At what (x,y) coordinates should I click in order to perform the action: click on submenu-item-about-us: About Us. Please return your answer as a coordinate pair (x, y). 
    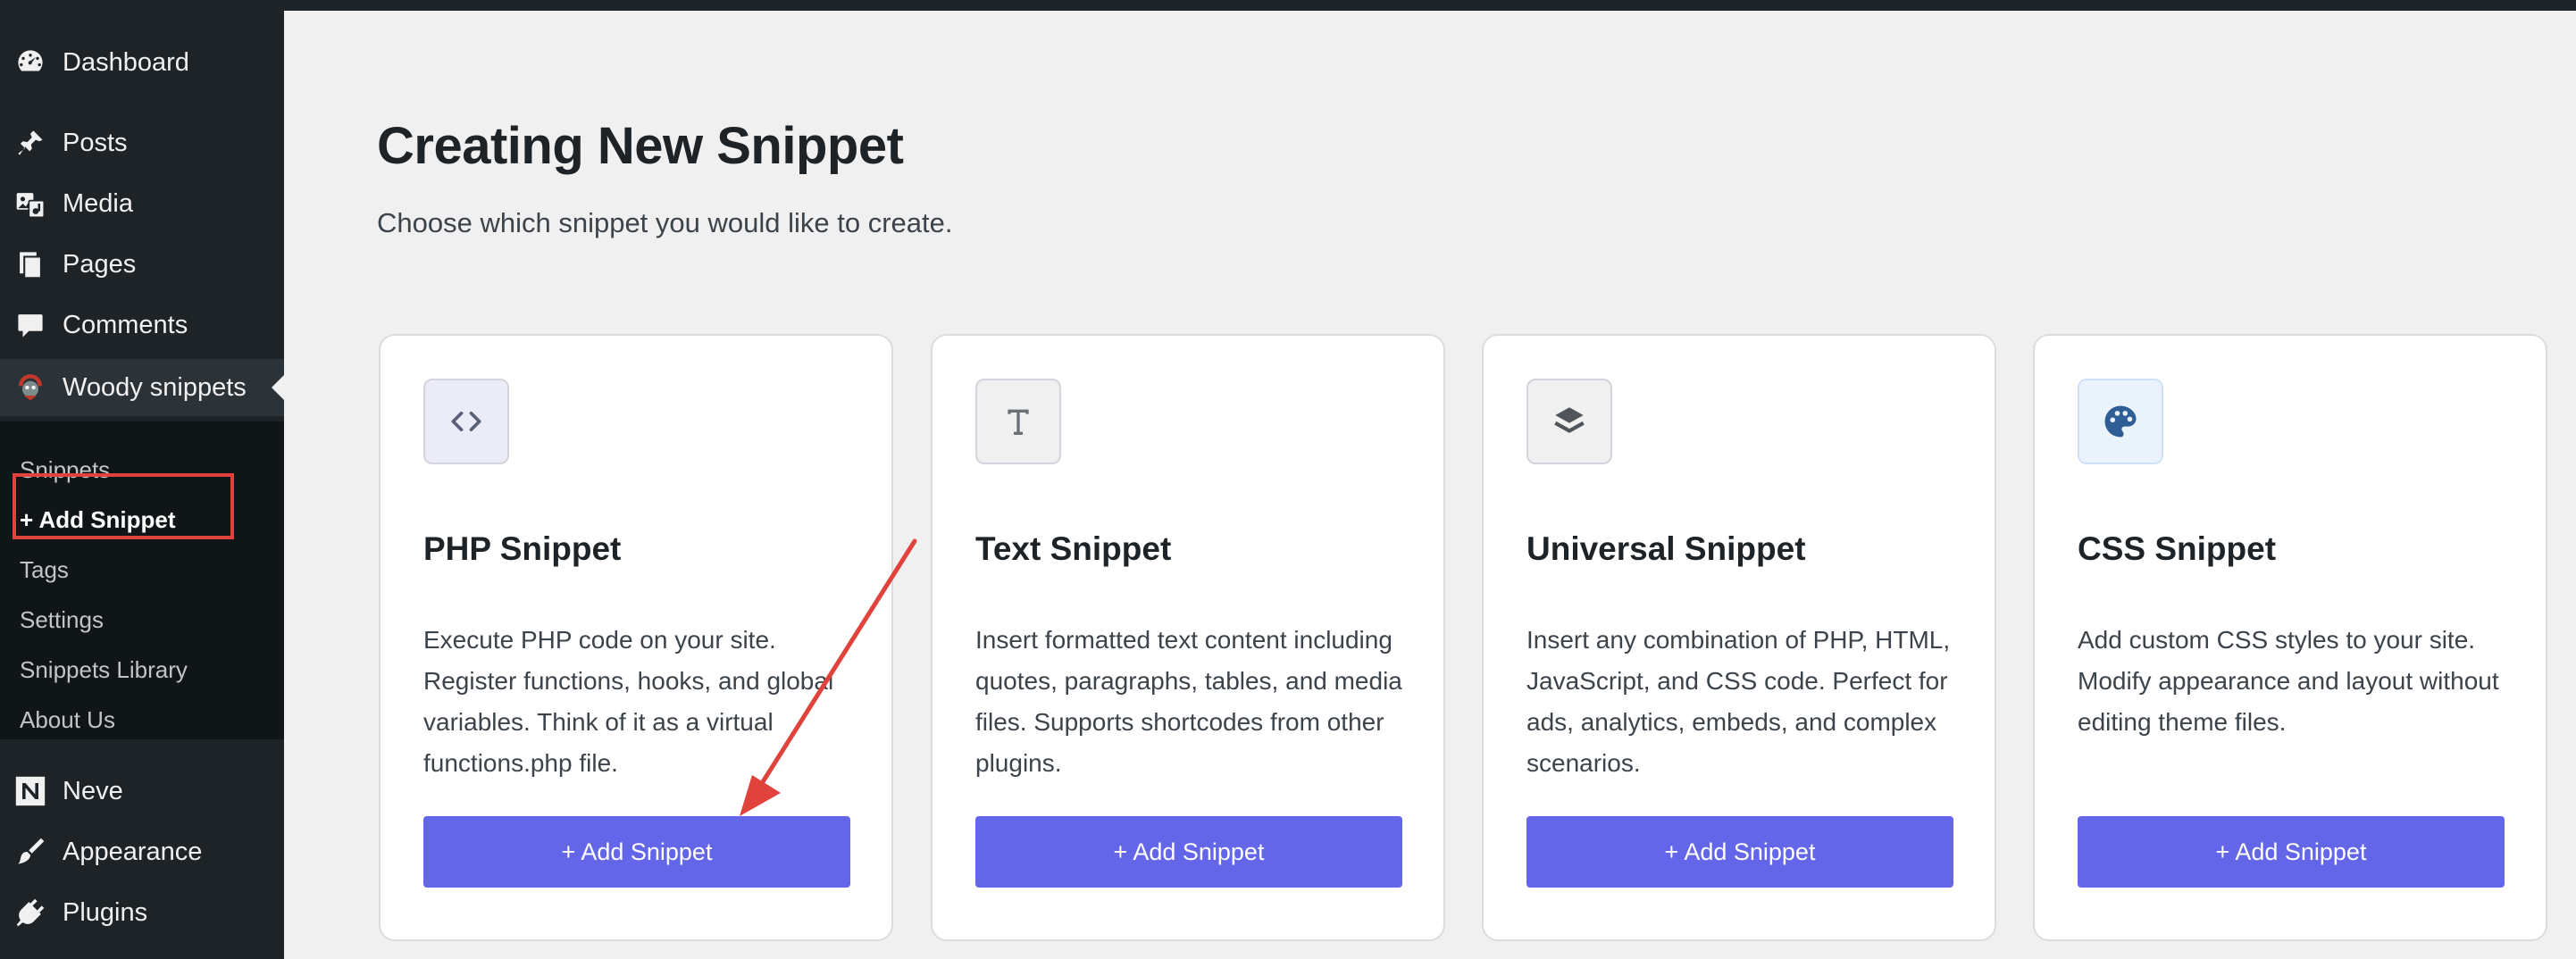
    Looking at the image, I should click on (67, 720).